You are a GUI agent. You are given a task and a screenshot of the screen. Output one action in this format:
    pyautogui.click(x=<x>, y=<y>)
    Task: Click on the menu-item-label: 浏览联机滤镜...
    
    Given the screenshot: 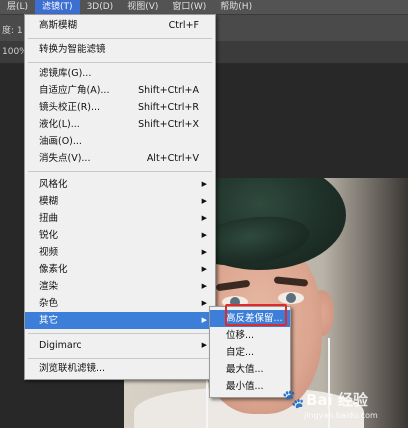 What is the action you would take?
    pyautogui.click(x=72, y=368)
    